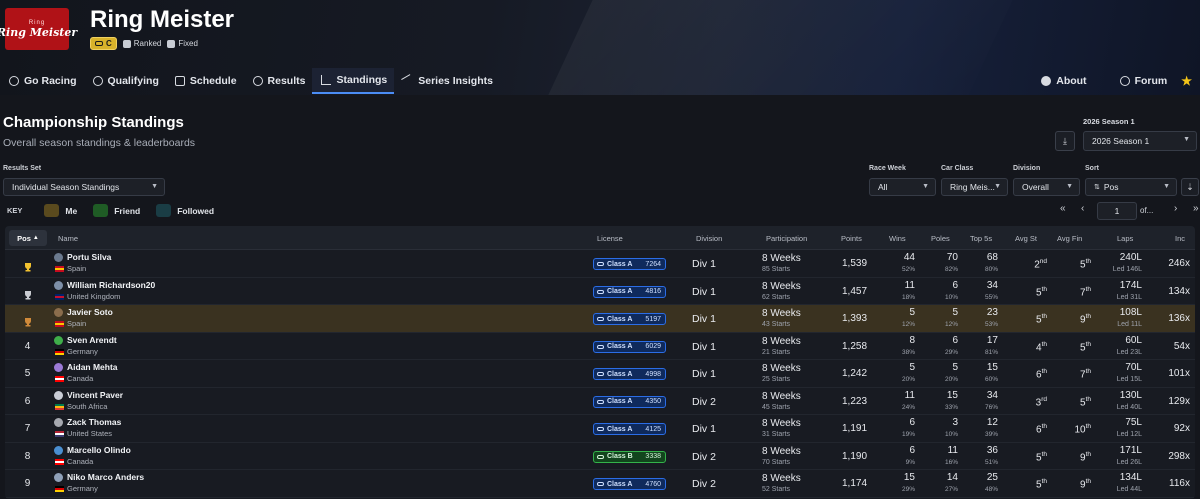 The height and width of the screenshot is (499, 1200). I want to click on top5-value: 36, so click(992, 450).